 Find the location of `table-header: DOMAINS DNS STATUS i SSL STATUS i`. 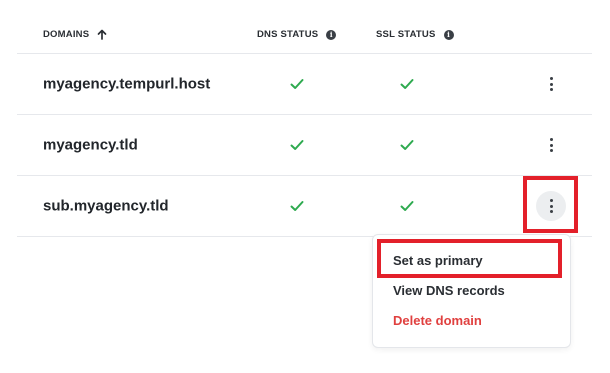

table-header: DOMAINS DNS STATUS i SSL STATUS i is located at coordinates (304, 33).